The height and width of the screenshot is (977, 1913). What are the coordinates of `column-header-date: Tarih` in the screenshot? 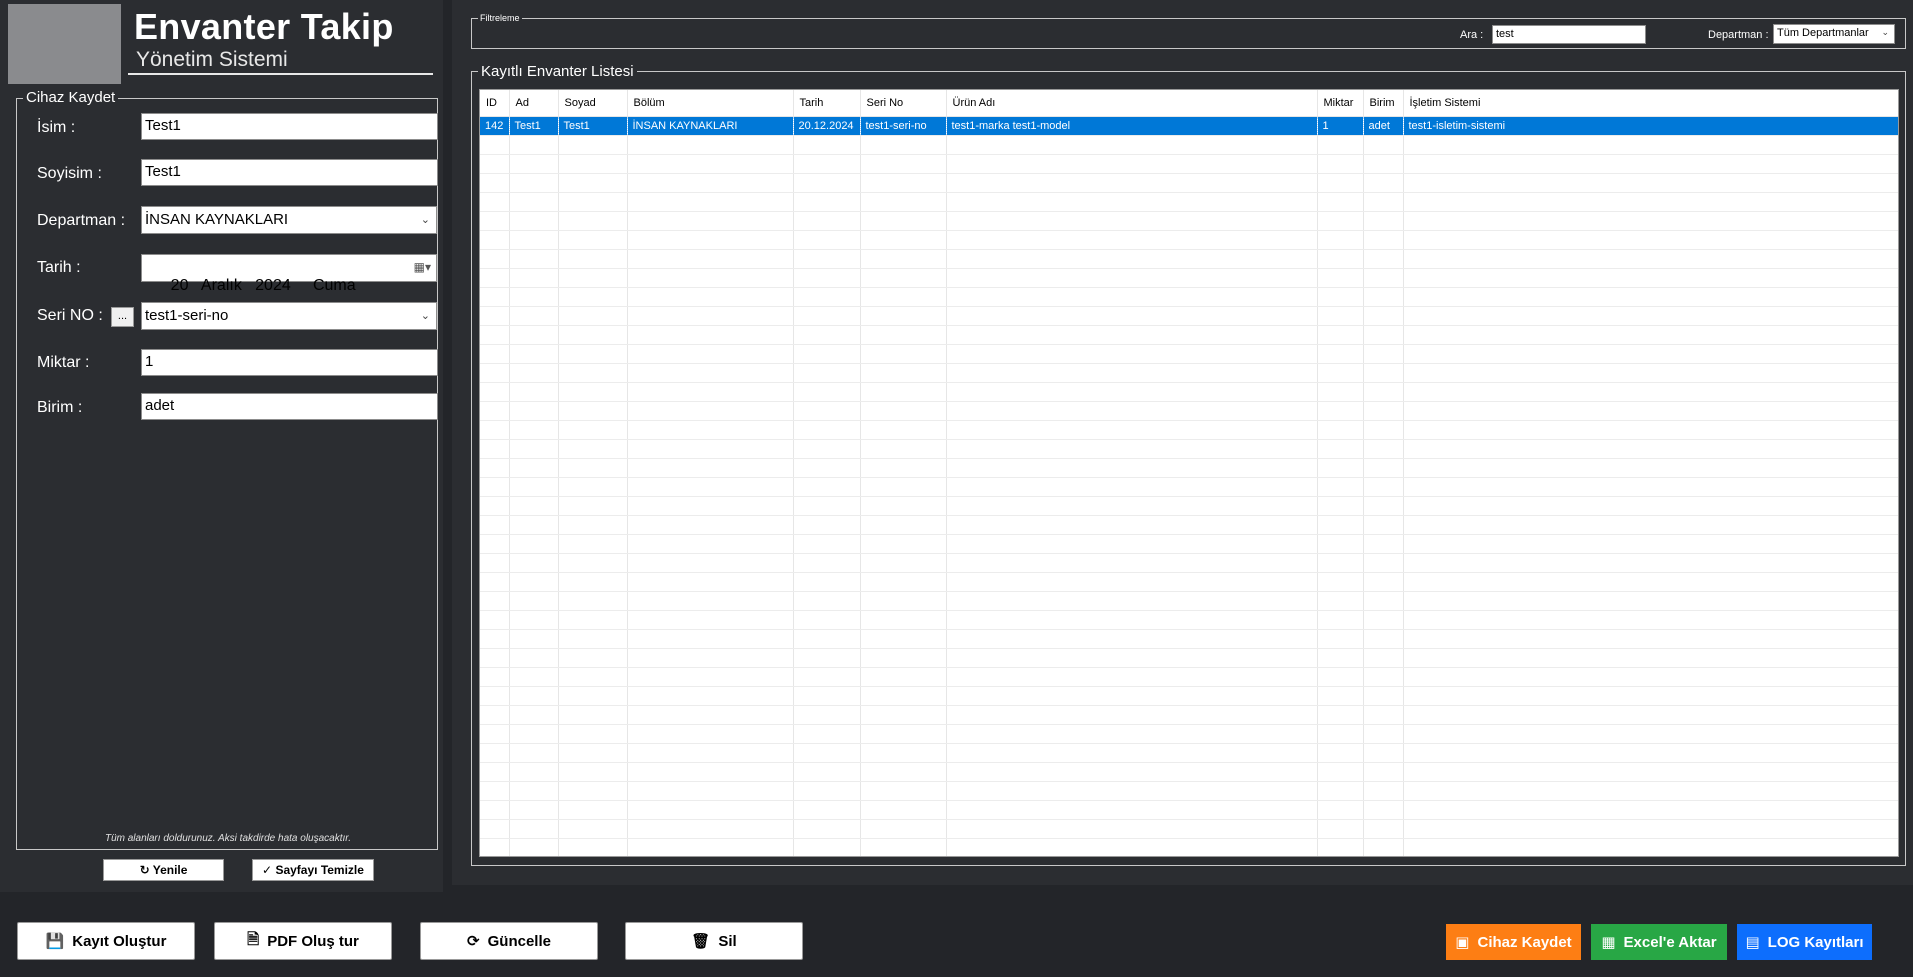 It's located at (827, 103).